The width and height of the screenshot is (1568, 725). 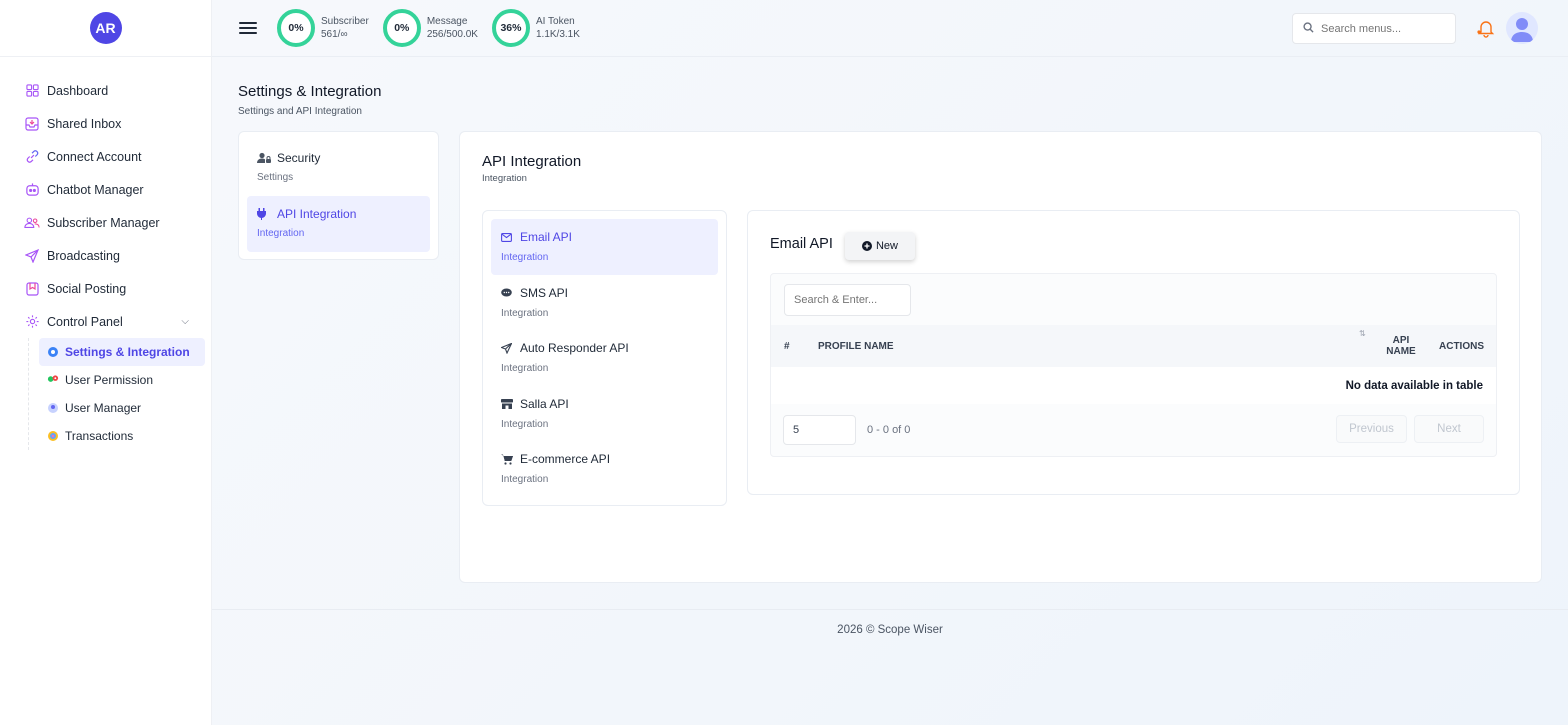 What do you see at coordinates (1133, 346) in the screenshot?
I see `table-header: # PROFILE NAME ⇅ API NAME ACTIONS` at bounding box center [1133, 346].